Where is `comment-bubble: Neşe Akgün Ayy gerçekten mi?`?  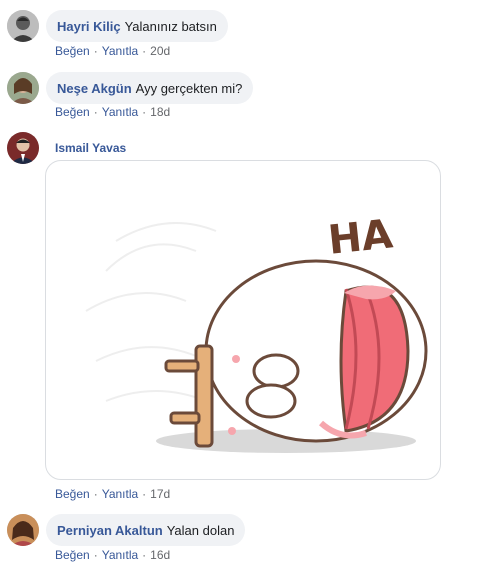 comment-bubble: Neşe Akgün Ayy gerçekten mi? is located at coordinates (150, 88).